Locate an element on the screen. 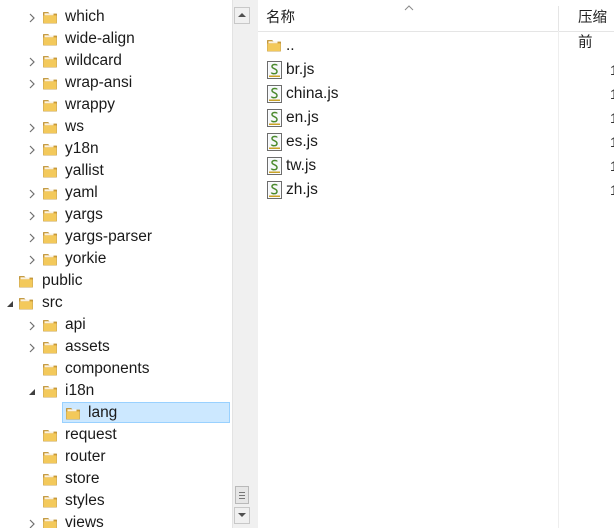  tree-item-label: yaml is located at coordinates (81, 192).